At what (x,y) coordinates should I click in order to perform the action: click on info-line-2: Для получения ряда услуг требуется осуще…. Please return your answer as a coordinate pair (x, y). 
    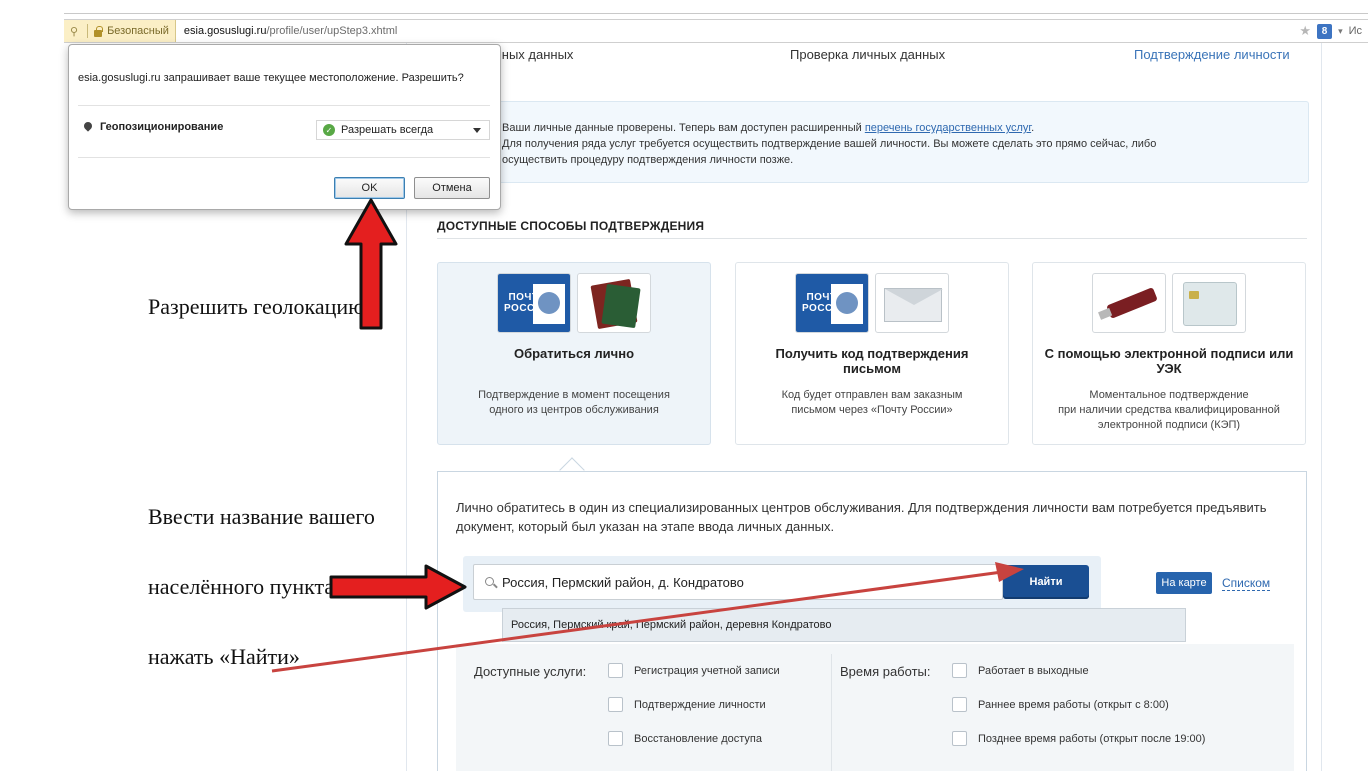
    Looking at the image, I should click on (829, 144).